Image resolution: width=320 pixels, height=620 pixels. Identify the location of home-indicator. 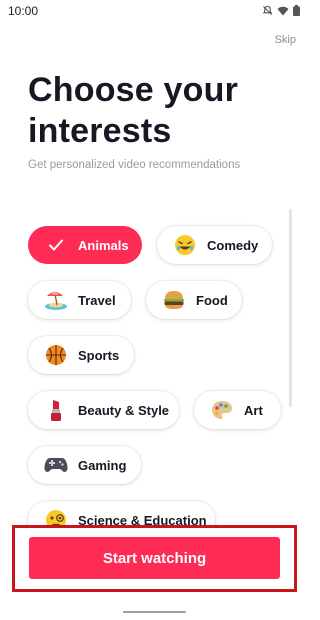
(154, 612).